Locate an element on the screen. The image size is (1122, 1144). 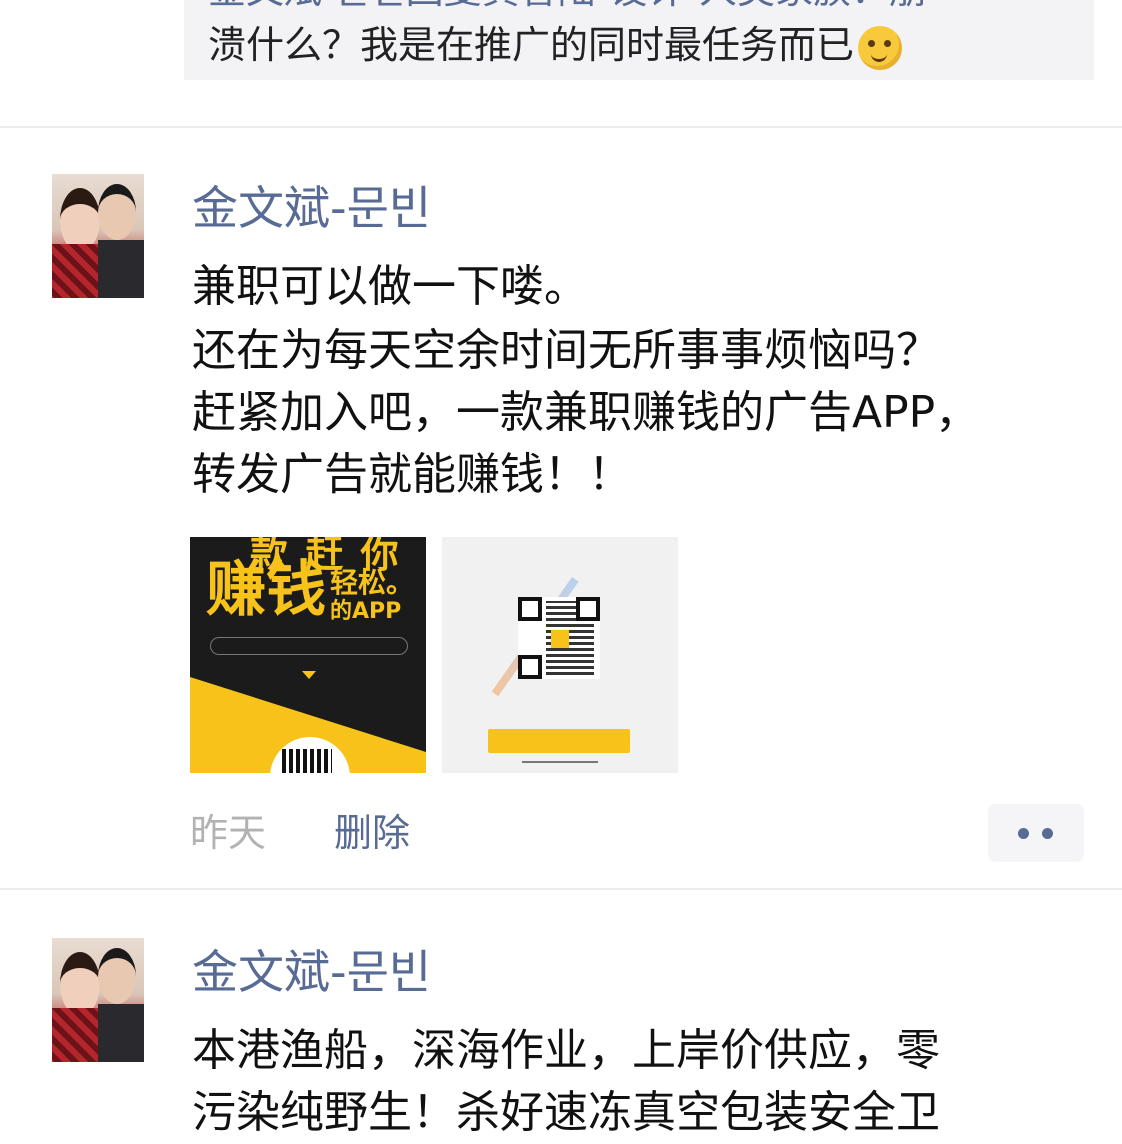
post-text-line: 还在为每天空余时间无所事事烦恼吗？ is located at coordinates (566, 350).